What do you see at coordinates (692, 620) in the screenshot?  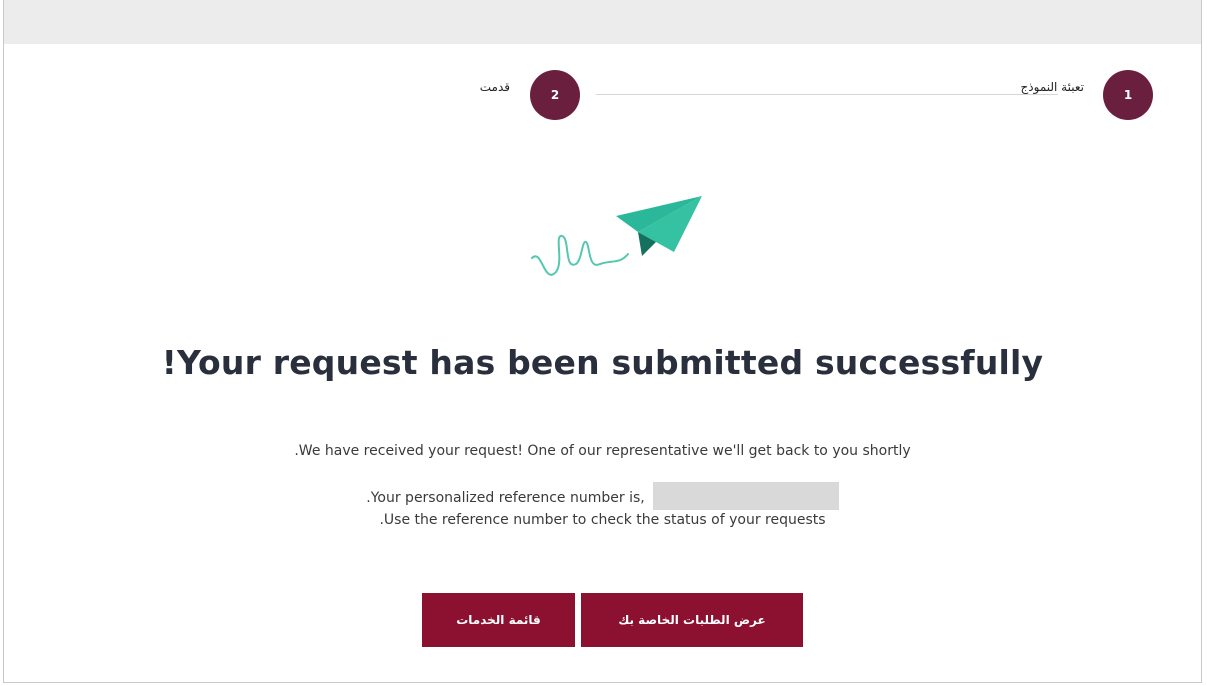 I see `view-requests-button: عرض الطلبات الخاصة بك` at bounding box center [692, 620].